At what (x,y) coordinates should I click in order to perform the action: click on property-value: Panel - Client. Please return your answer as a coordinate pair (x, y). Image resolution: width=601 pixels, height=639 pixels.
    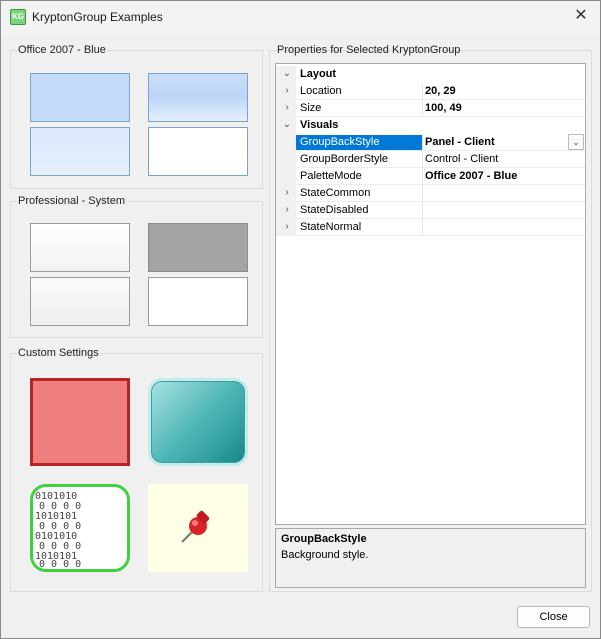
    Looking at the image, I should click on (500, 142).